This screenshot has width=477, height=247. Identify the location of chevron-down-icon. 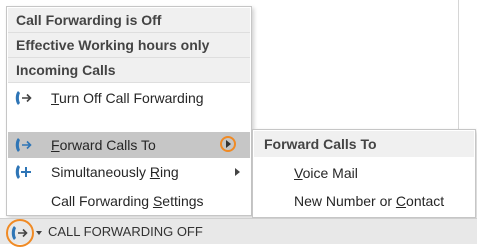
(39, 233).